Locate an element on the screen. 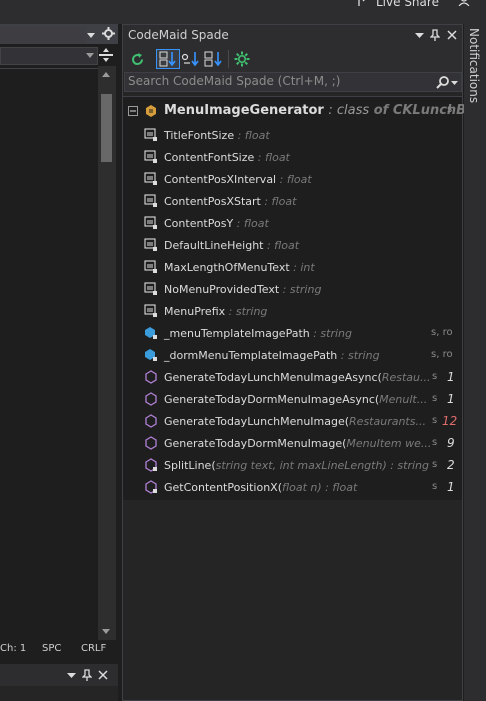  member-name: ContentPosXStart is located at coordinates (212, 201).